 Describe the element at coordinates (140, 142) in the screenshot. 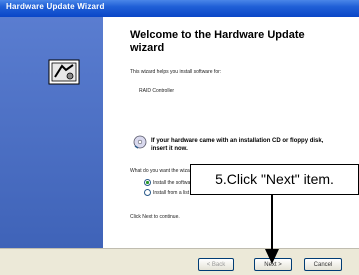

I see `cd-icon` at that location.